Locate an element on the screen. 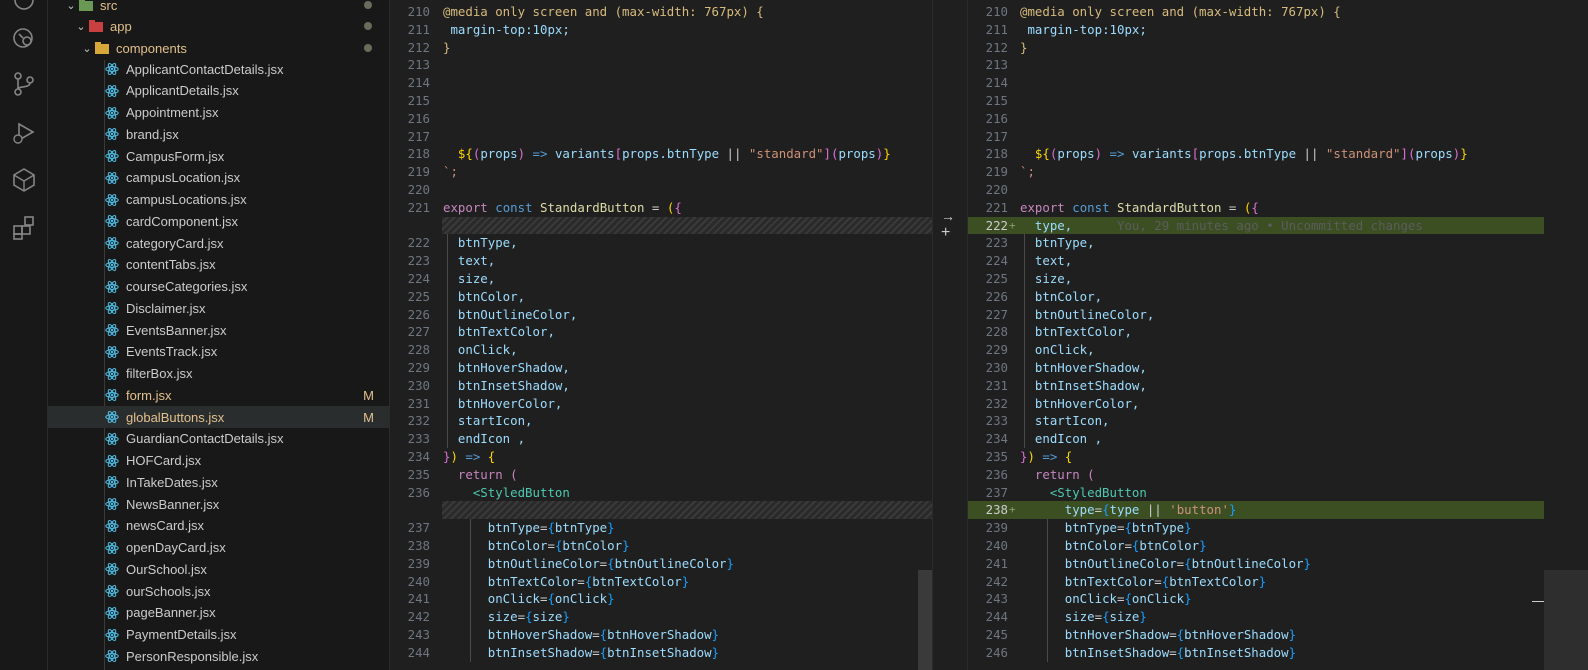 The height and width of the screenshot is (670, 1588). code-line: 235 return ( is located at coordinates (661, 475).